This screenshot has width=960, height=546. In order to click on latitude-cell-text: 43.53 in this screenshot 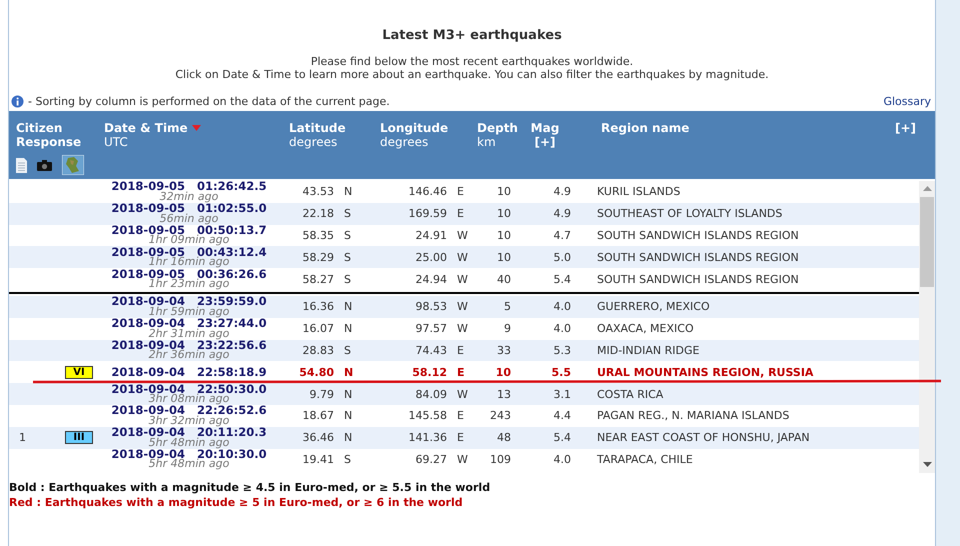, I will do `click(318, 191)`.